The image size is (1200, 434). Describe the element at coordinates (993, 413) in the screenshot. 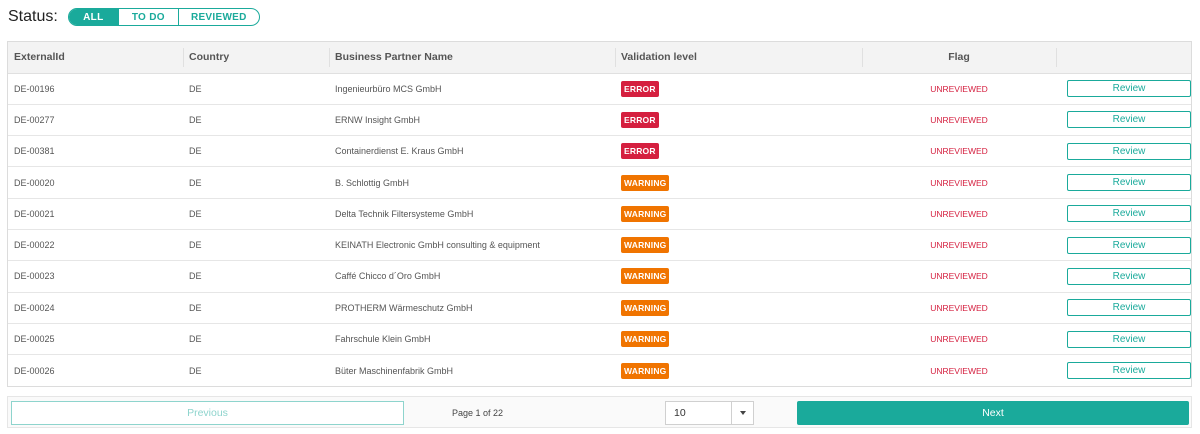

I see `next-page-button: Next` at that location.